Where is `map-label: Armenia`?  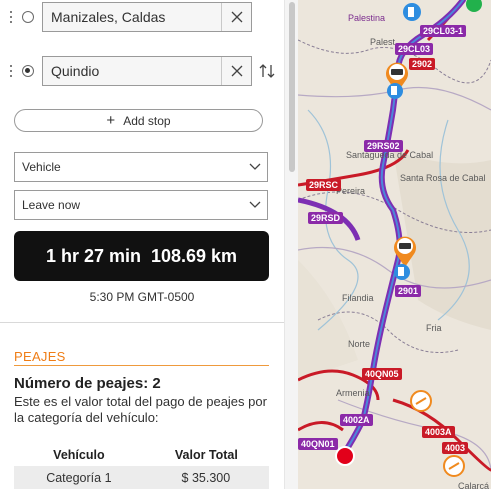 map-label: Armenia is located at coordinates (353, 393).